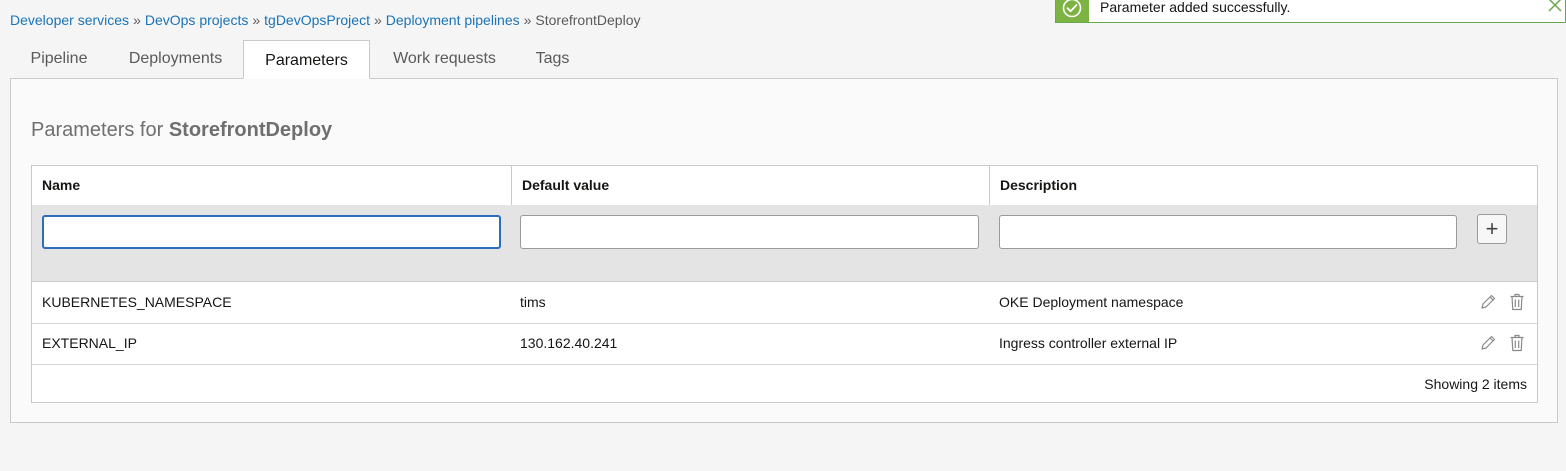 The image size is (1566, 471). Describe the element at coordinates (750, 185) in the screenshot. I see `column-header-default-value: Default value` at that location.